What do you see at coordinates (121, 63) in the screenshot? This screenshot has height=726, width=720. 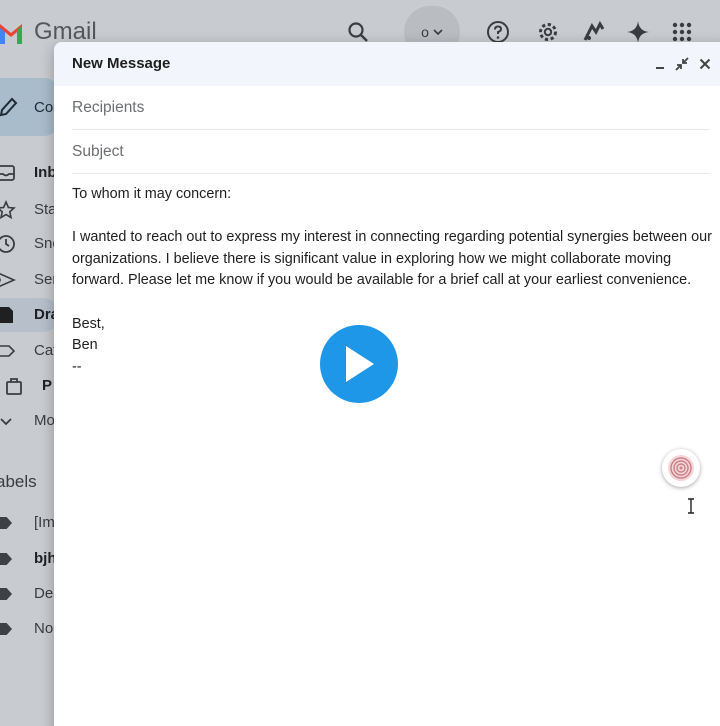 I see `compose-title: New Message` at bounding box center [121, 63].